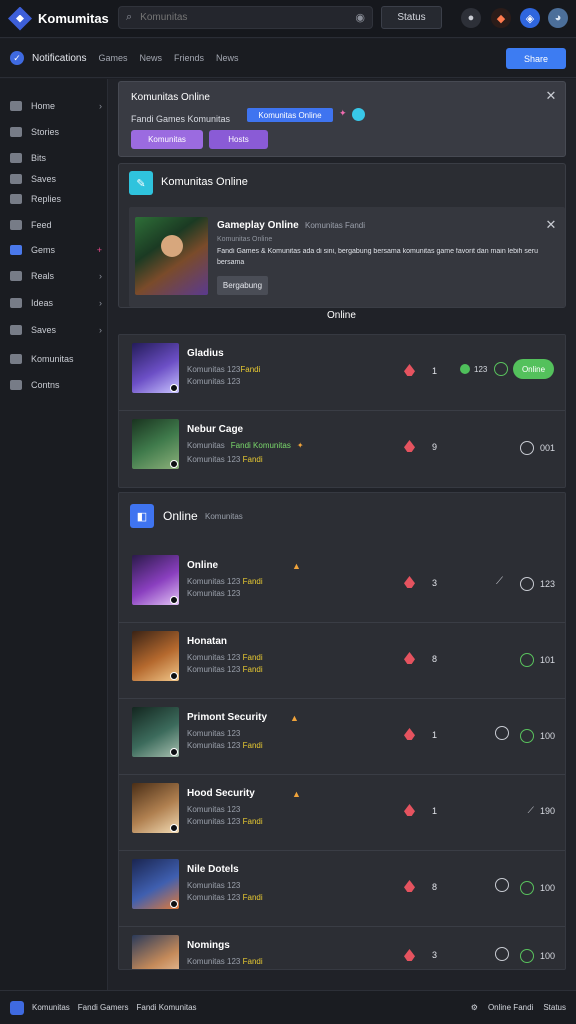 This screenshot has height=1024, width=576. What do you see at coordinates (16, 179) in the screenshot?
I see `save-icon` at bounding box center [16, 179].